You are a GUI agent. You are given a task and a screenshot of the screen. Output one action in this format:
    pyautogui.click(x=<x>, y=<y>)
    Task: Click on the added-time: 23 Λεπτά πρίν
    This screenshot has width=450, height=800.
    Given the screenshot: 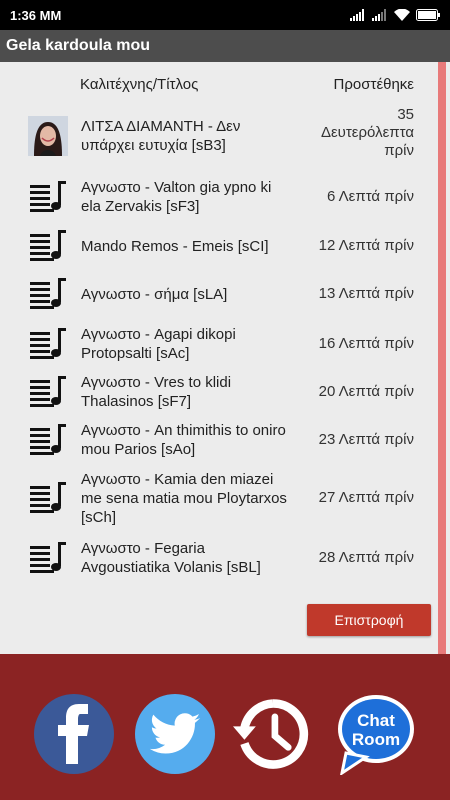 What is the action you would take?
    pyautogui.click(x=366, y=439)
    